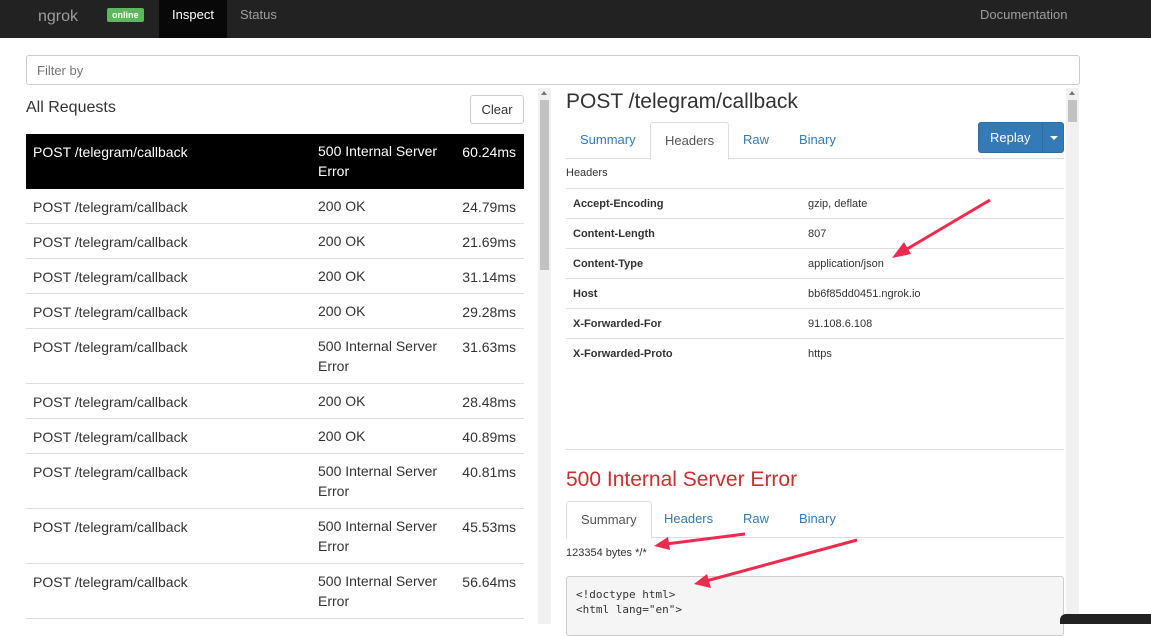 This screenshot has height=636, width=1151. I want to click on header-key: Accept-Encoding, so click(618, 204).